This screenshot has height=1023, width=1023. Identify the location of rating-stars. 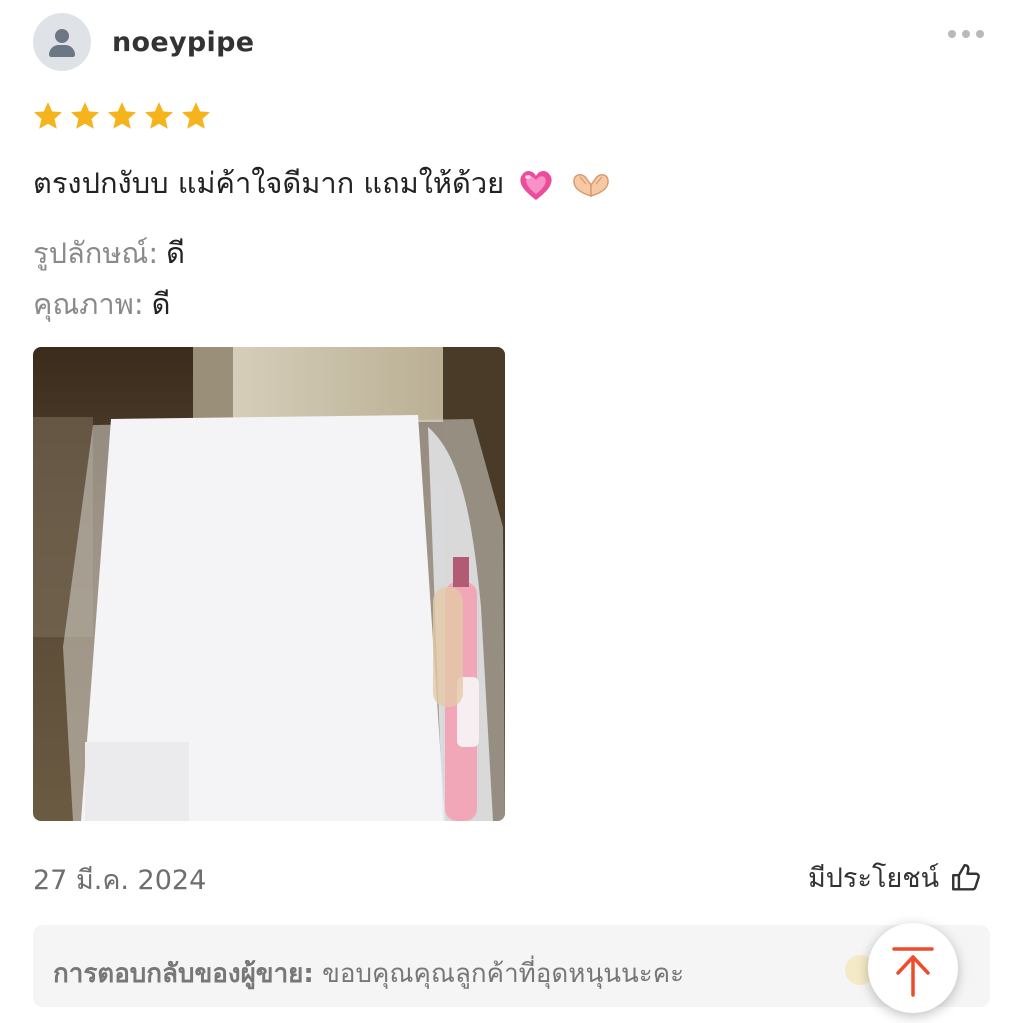
(122, 116).